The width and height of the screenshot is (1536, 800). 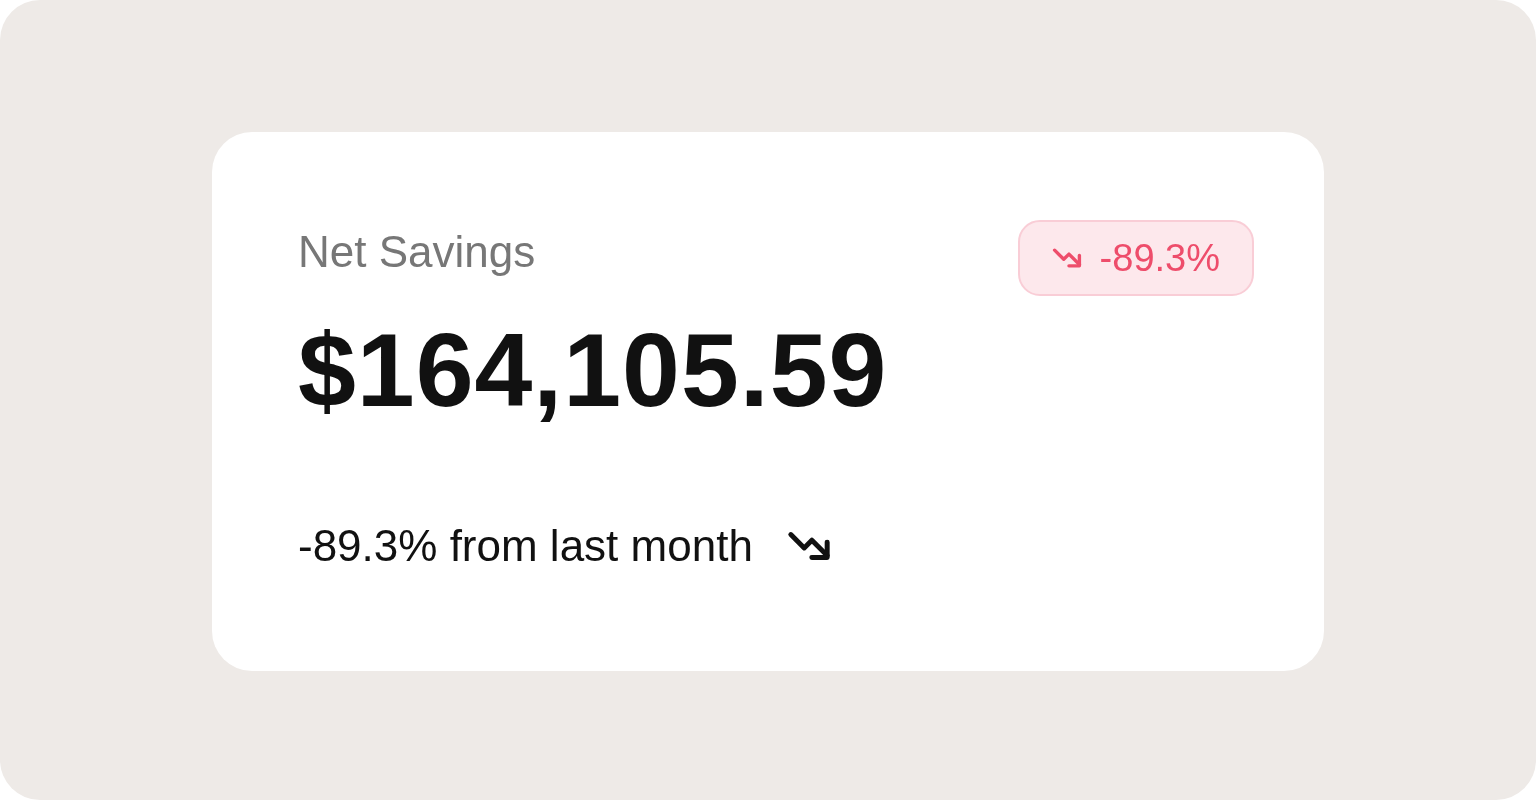 I want to click on amount-value: $164,105.59, so click(x=593, y=370).